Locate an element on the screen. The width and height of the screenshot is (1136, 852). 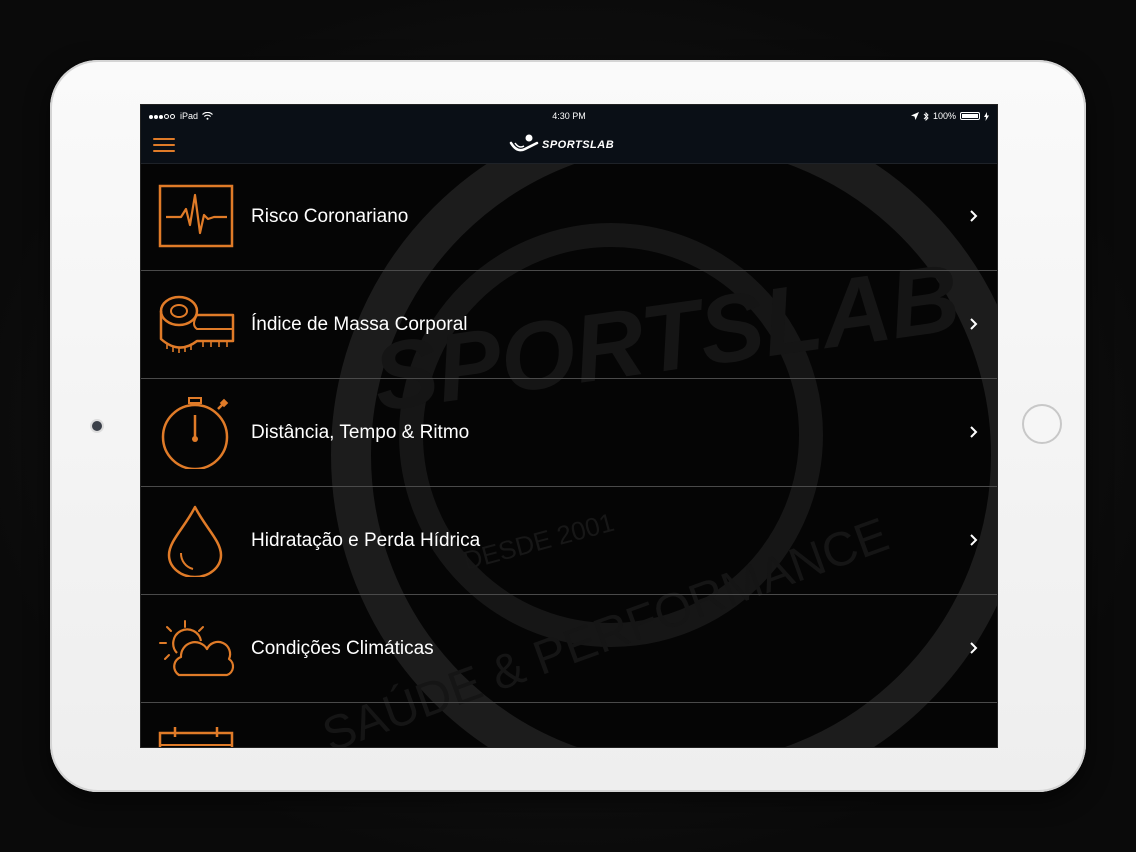
calendar-icon is located at coordinates (196, 737).